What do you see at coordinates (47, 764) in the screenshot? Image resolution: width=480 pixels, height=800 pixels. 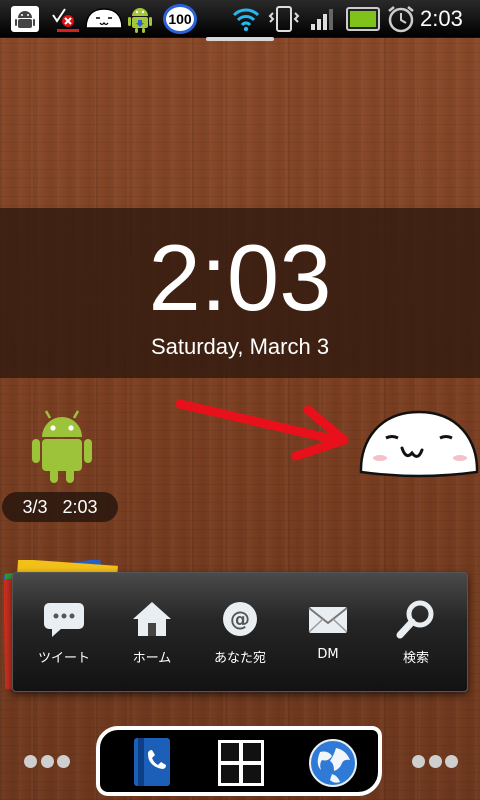 I see `left-page-dots` at bounding box center [47, 764].